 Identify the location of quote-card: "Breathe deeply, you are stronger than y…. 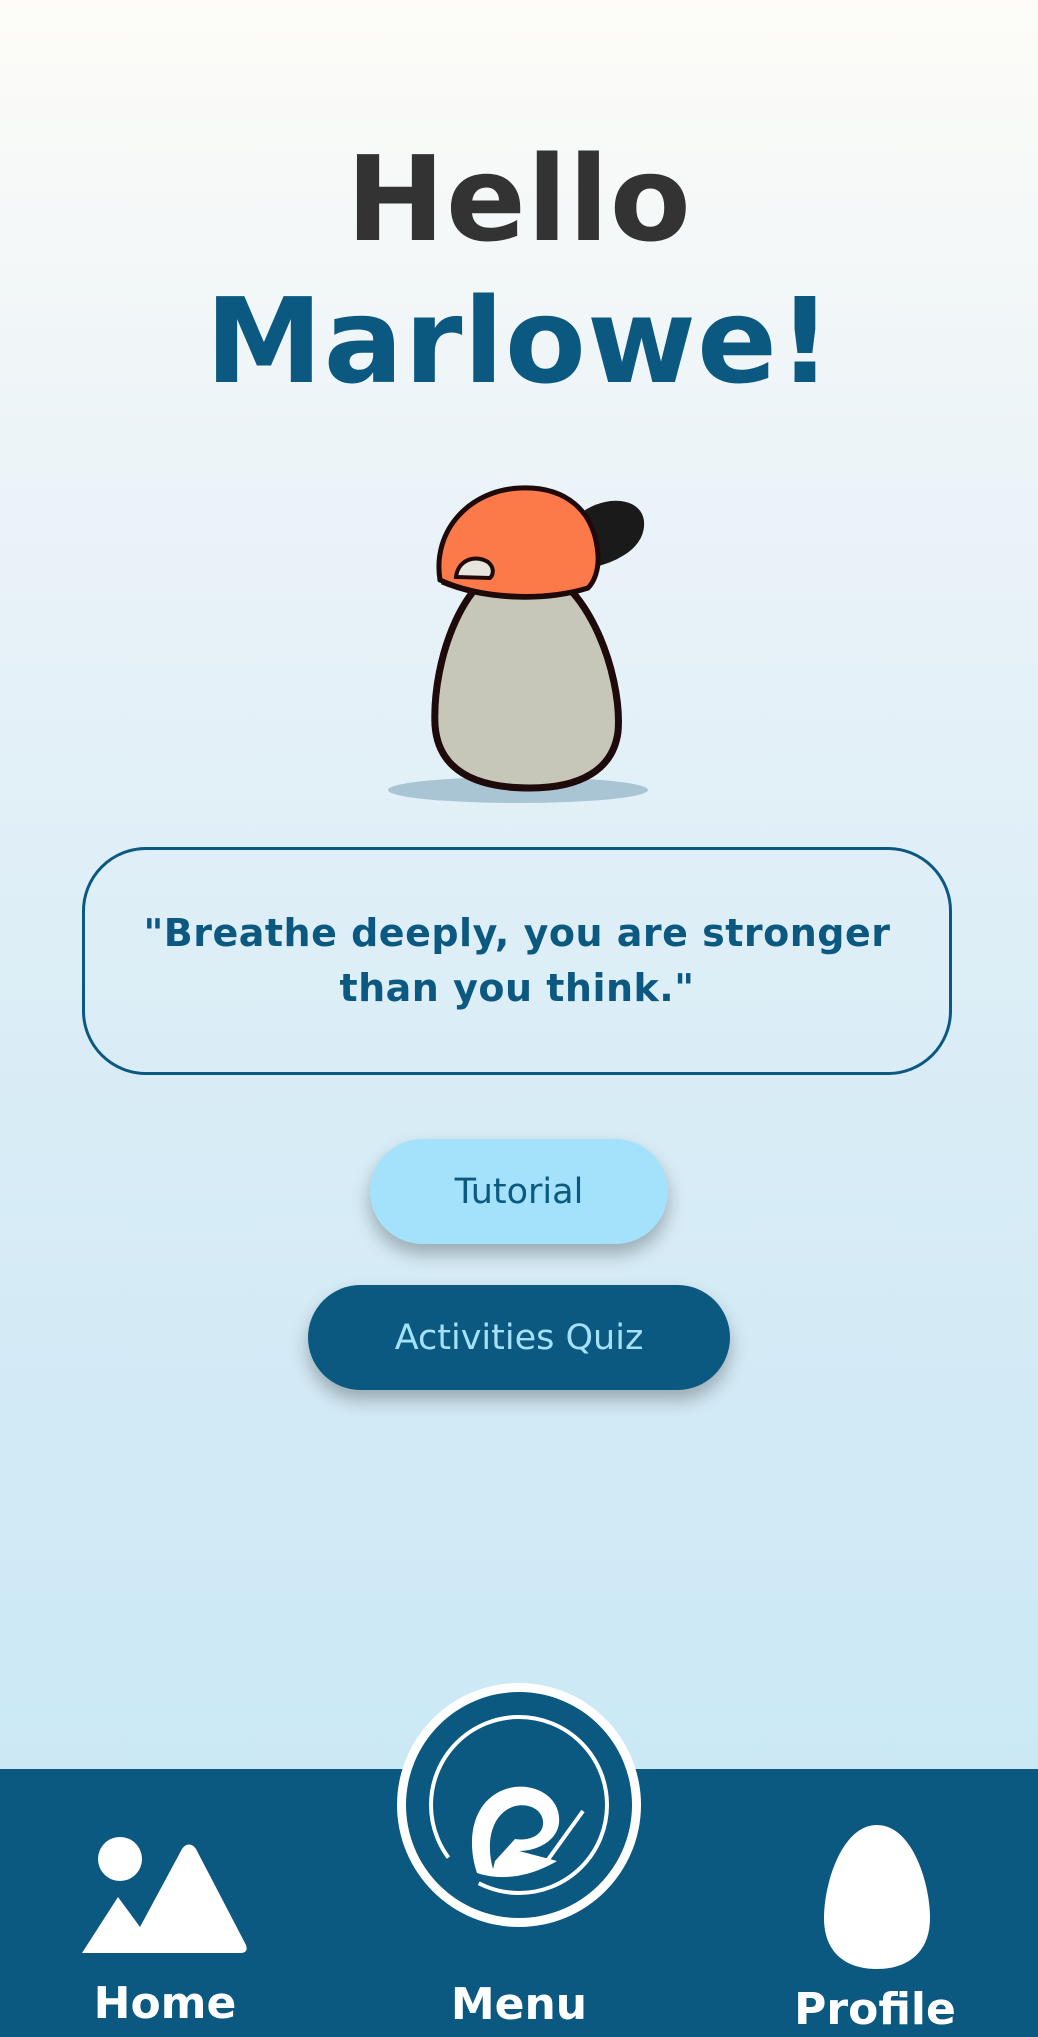
(517, 961).